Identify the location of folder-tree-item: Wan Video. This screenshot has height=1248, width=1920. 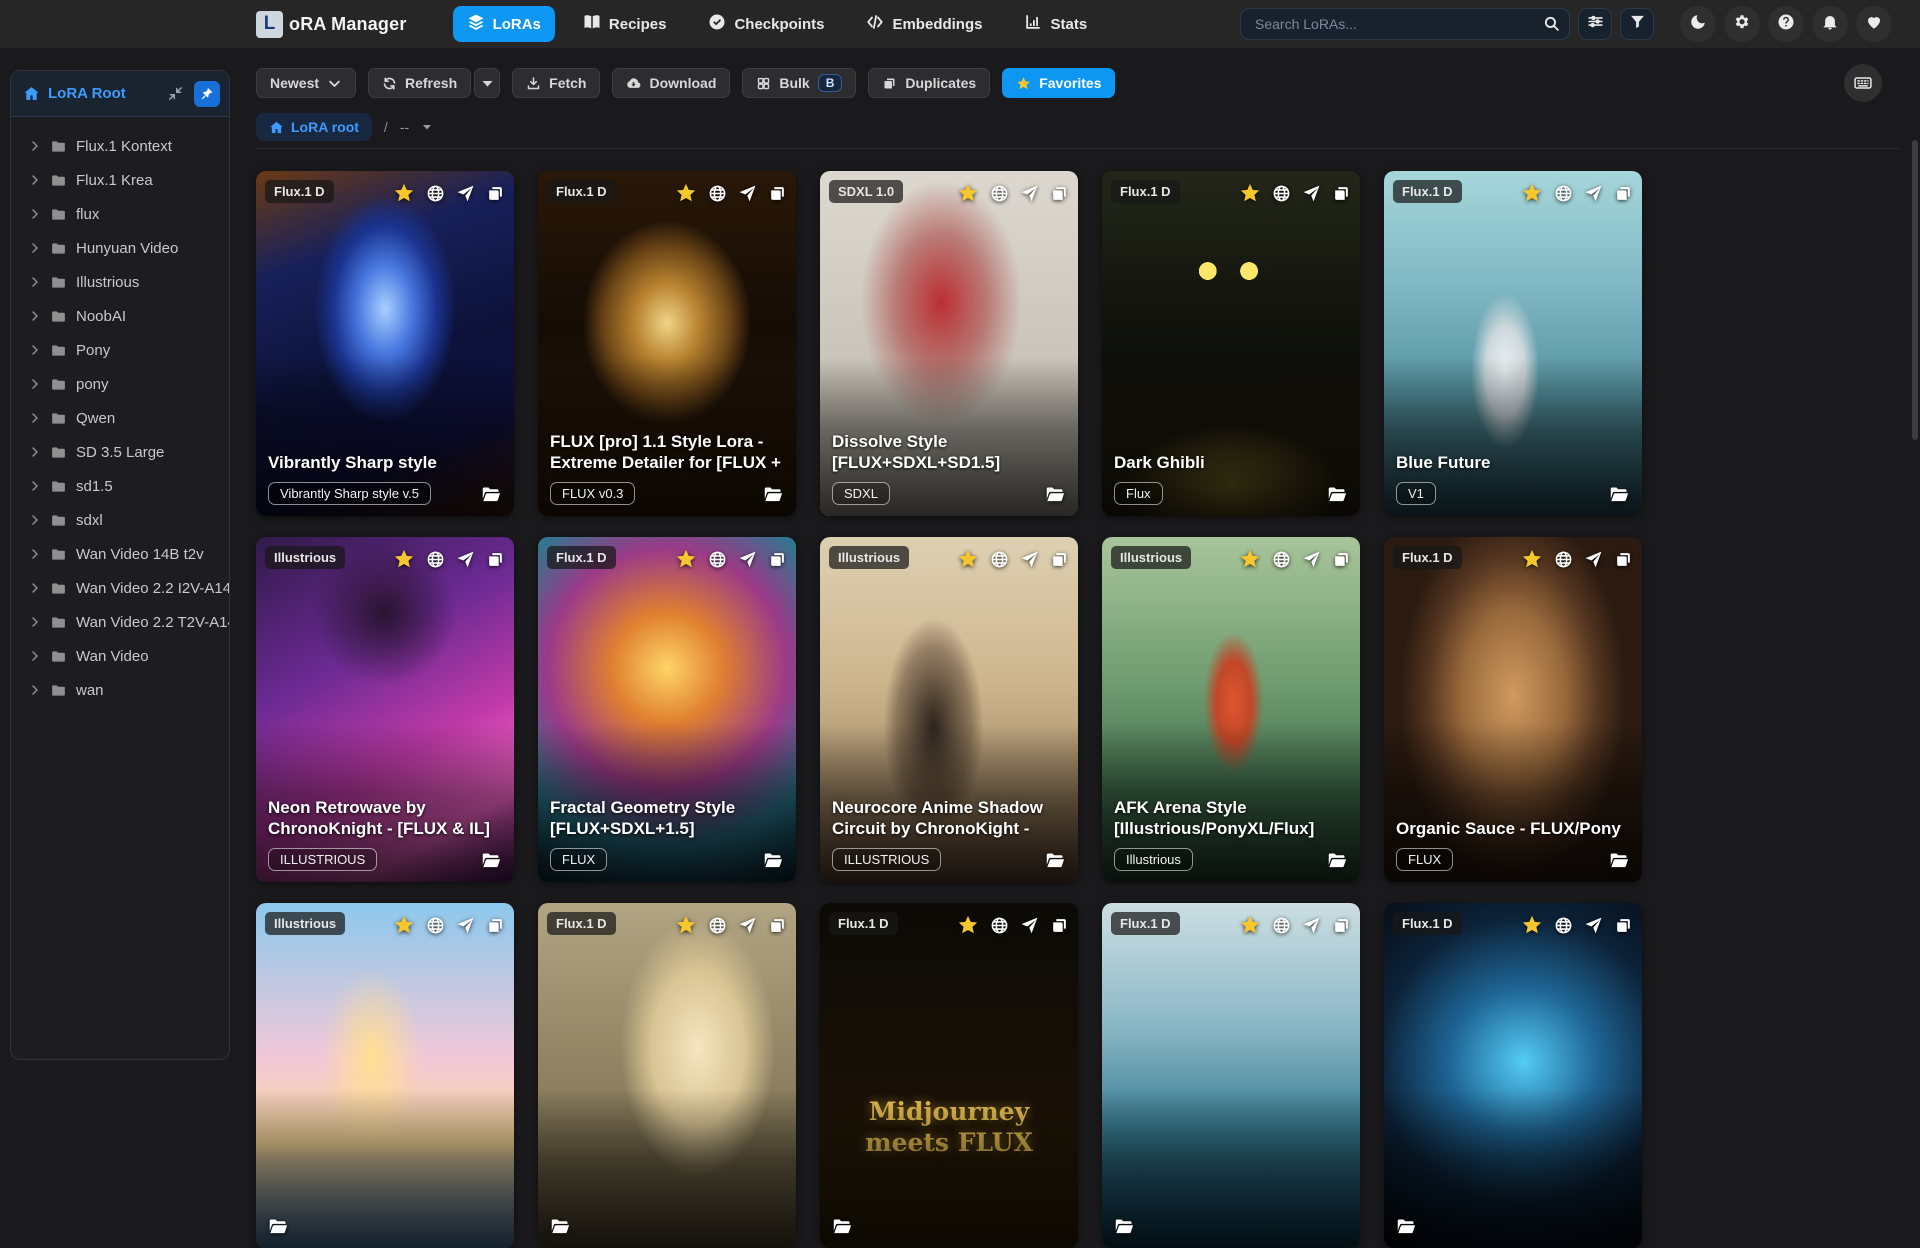
(120, 656).